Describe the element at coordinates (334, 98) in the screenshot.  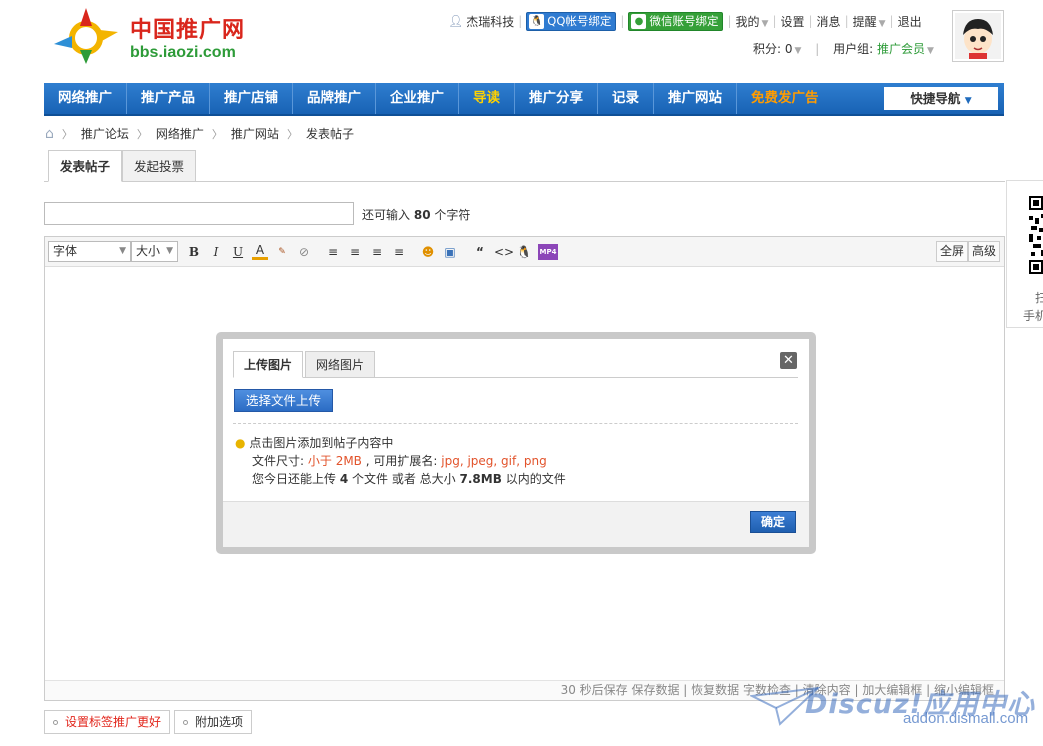
I see `nav-item: 品牌推广` at that location.